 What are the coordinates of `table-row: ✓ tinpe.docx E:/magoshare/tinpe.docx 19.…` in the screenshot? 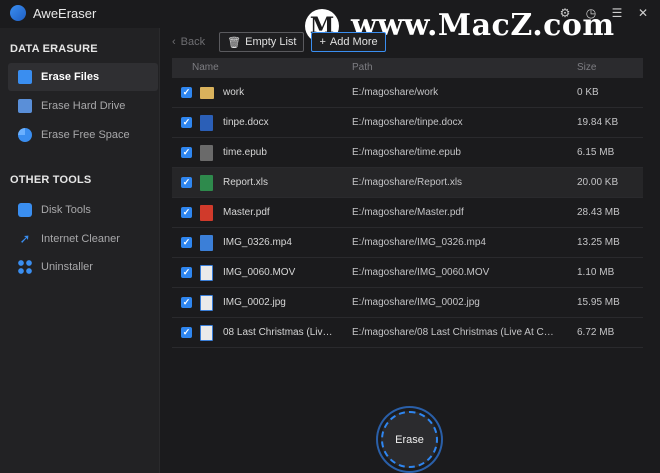 It's located at (407, 123).